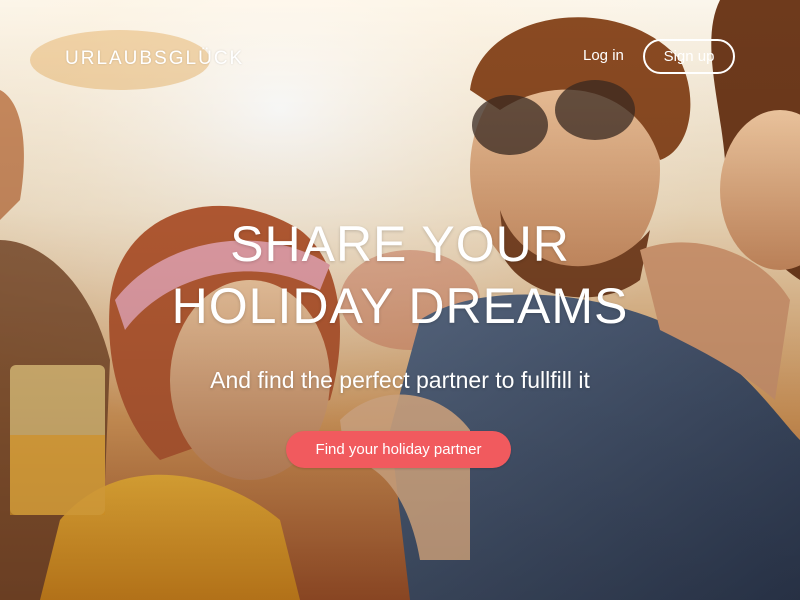 Image resolution: width=800 pixels, height=600 pixels. What do you see at coordinates (398, 449) in the screenshot?
I see `find-holiday-partner-button: Find your holiday partner` at bounding box center [398, 449].